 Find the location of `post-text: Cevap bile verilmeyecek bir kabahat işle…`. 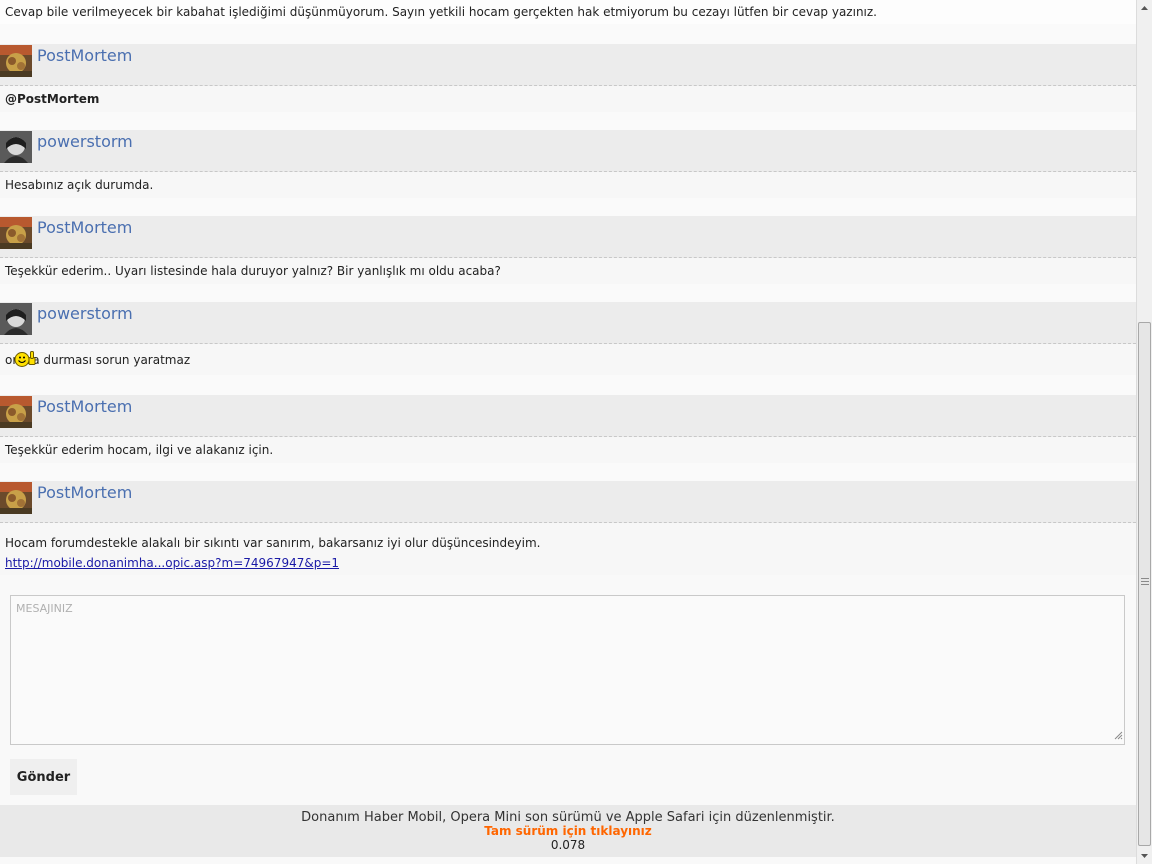

post-text: Cevap bile verilmeyecek bir kabahat işle… is located at coordinates (441, 12).